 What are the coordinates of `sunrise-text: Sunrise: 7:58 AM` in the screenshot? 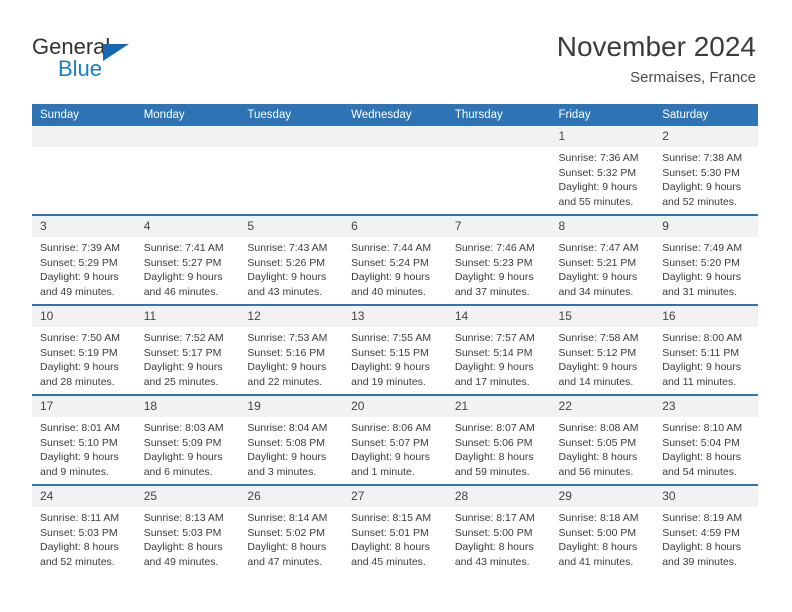 It's located at (598, 338).